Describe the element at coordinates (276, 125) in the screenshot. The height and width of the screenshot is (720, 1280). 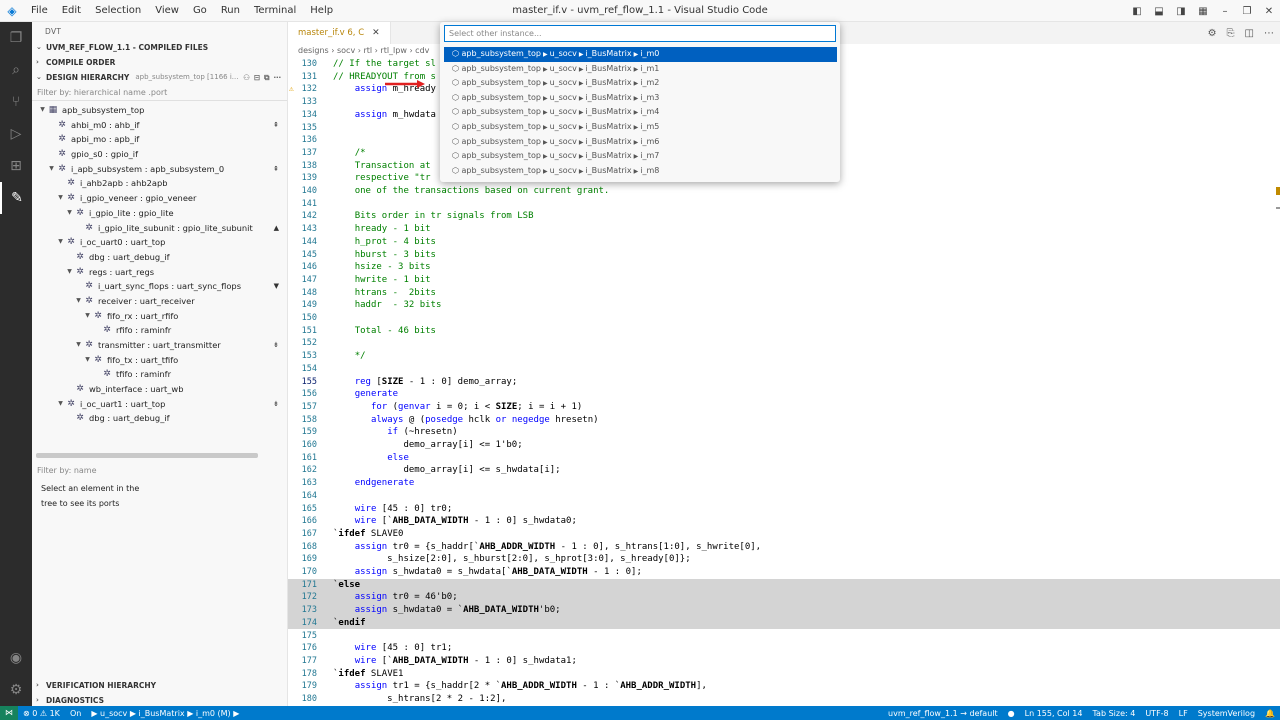
I see `scroll-marker-icon: ⇞` at that location.